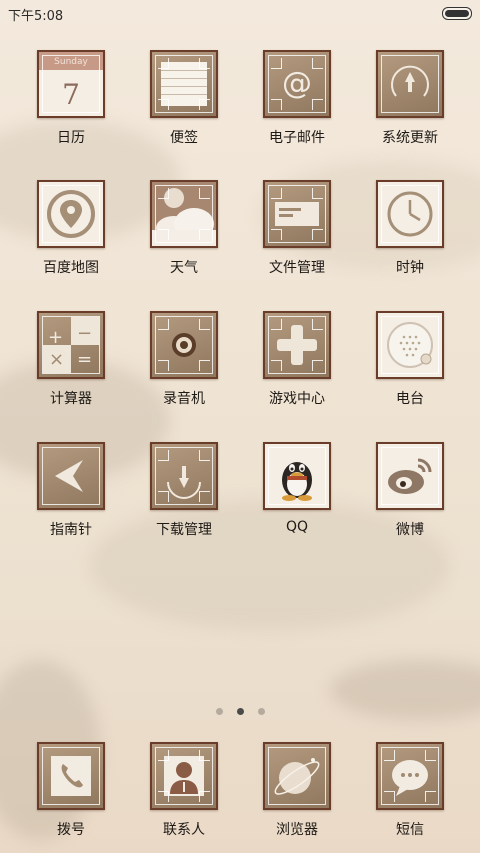 The height and width of the screenshot is (853, 480). Describe the element at coordinates (184, 138) in the screenshot. I see `app-label: 便签` at that location.